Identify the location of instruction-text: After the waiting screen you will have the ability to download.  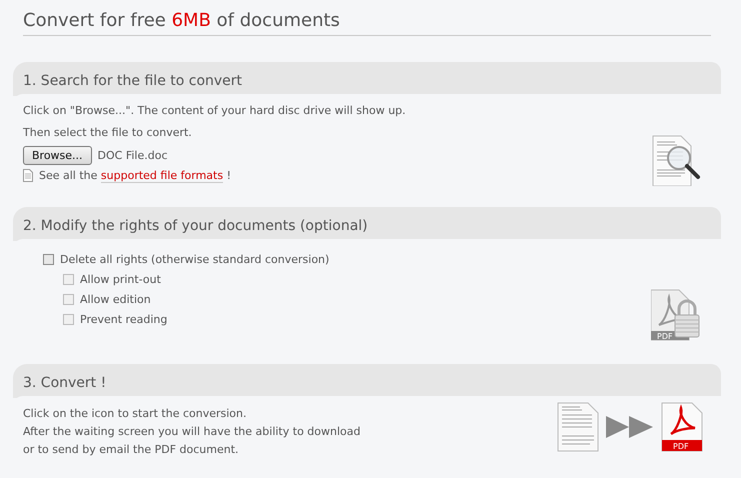
(191, 432).